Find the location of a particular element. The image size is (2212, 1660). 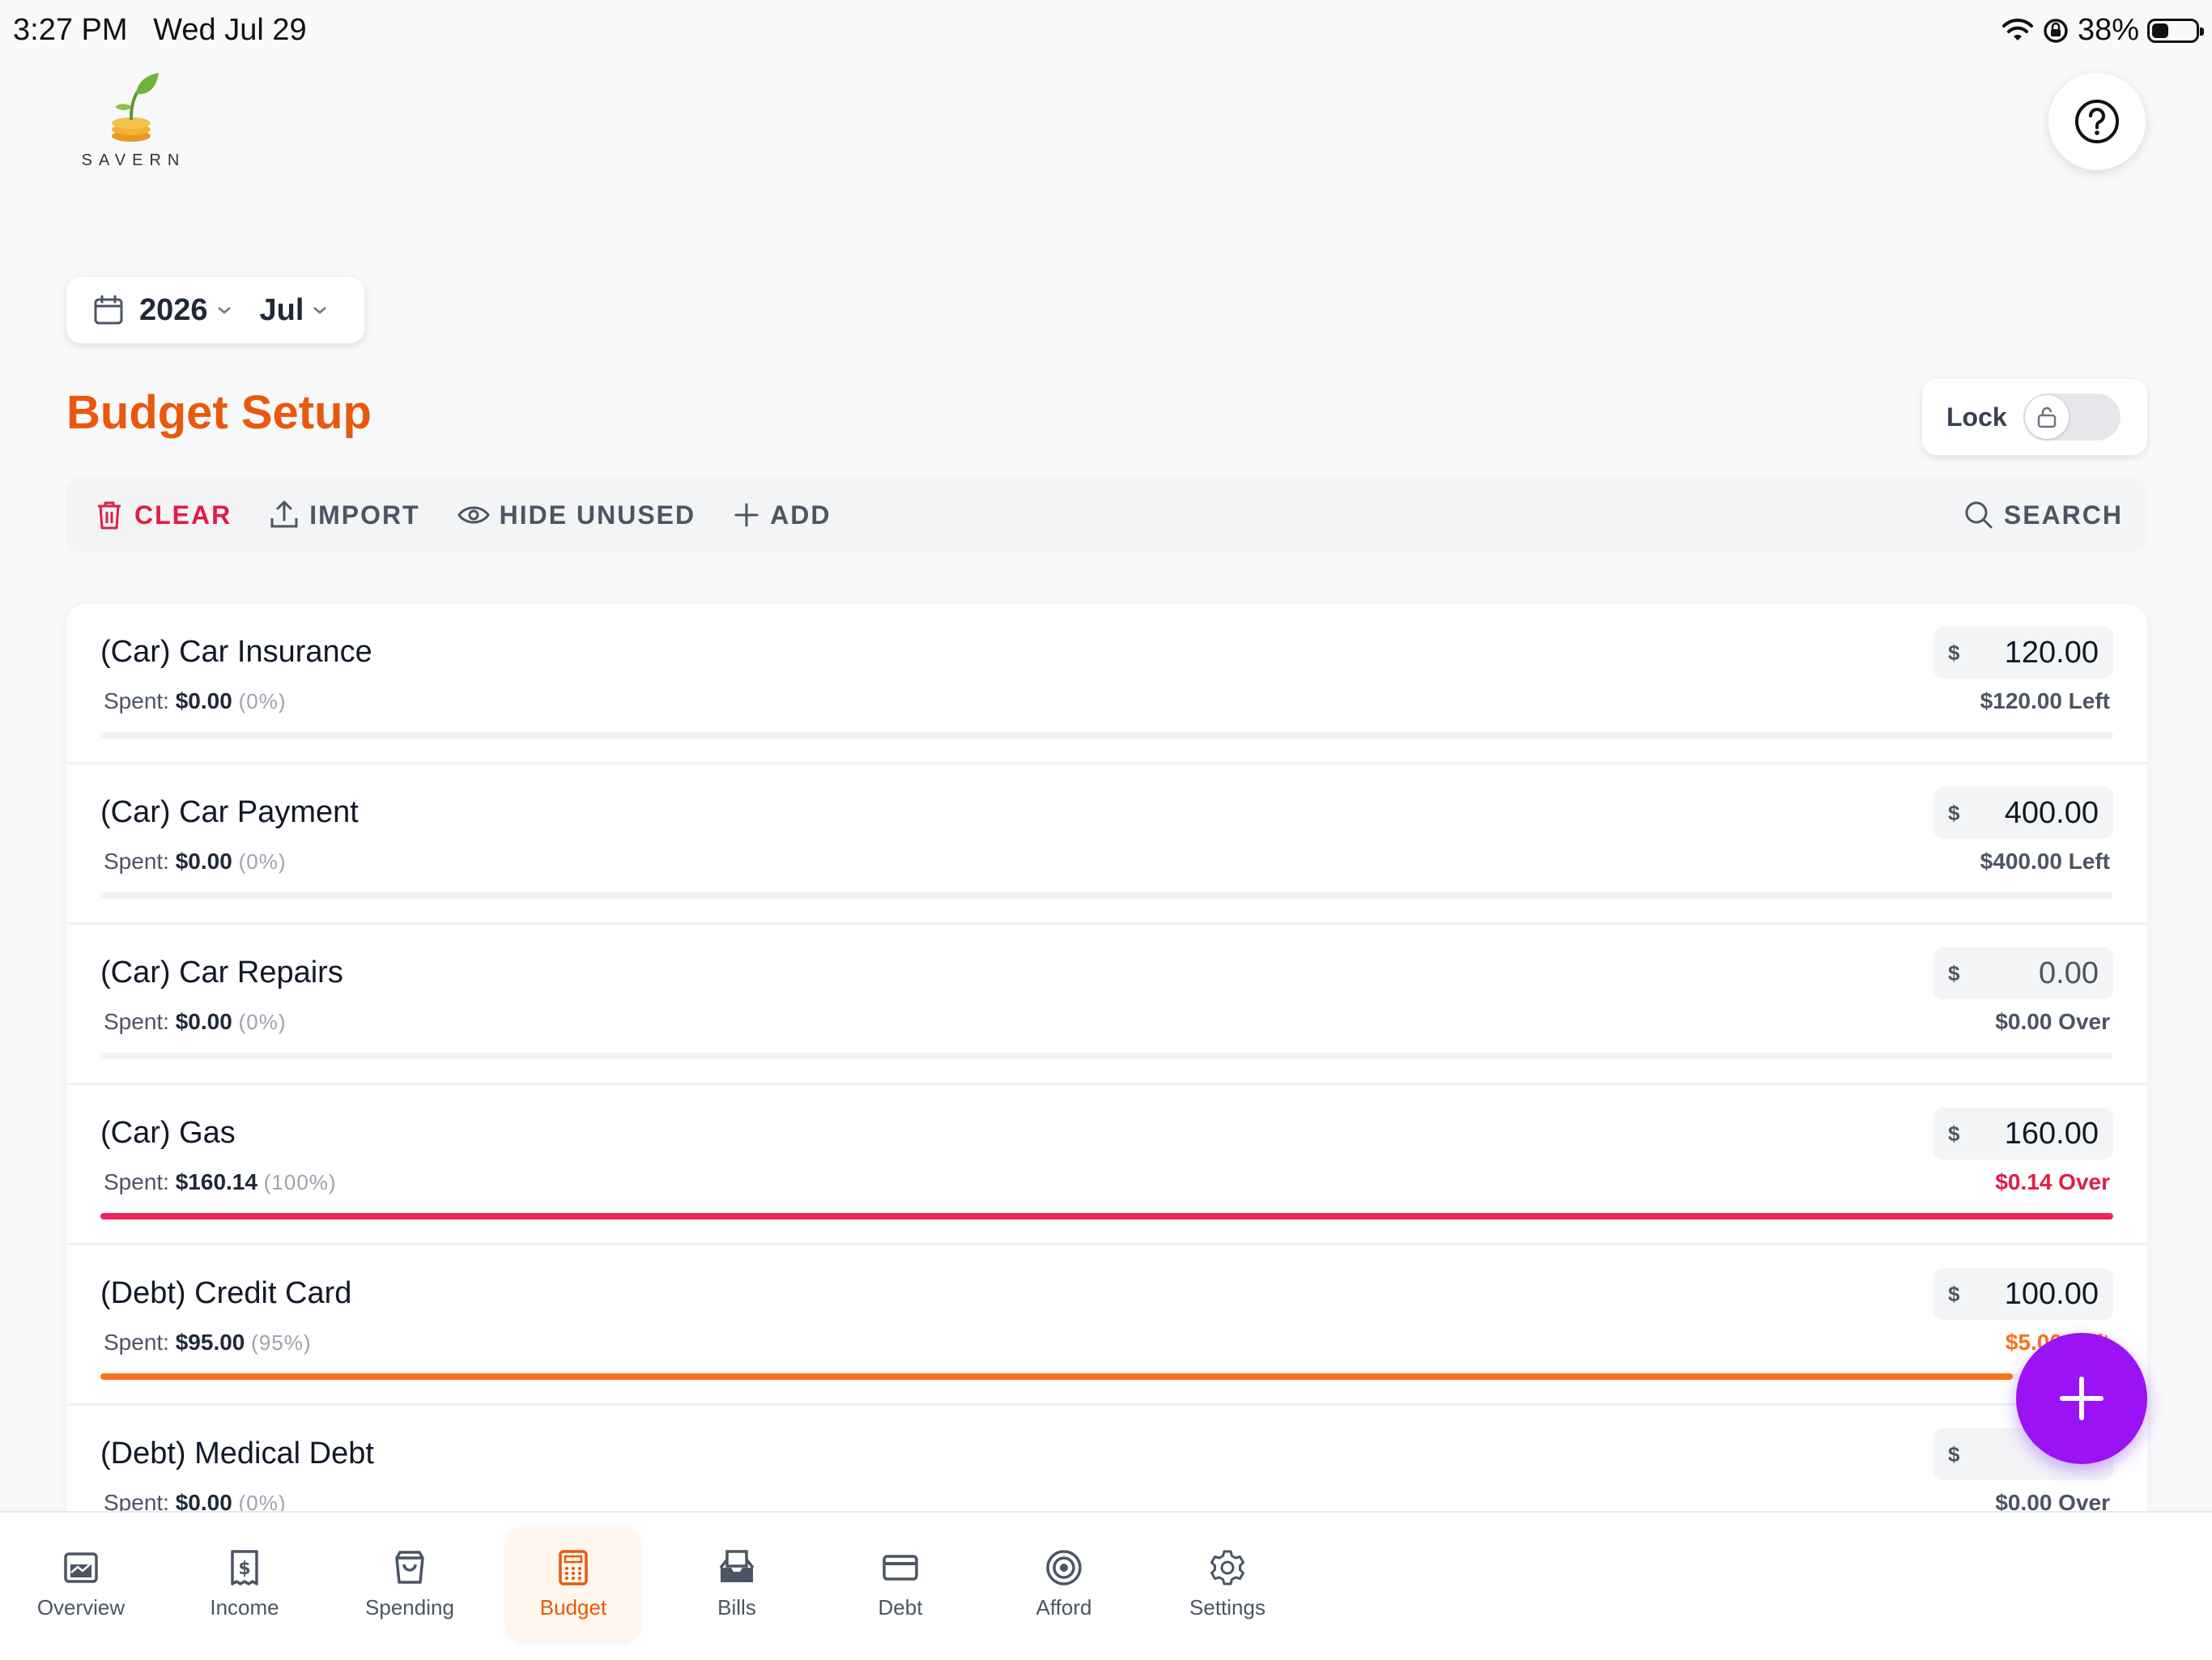

tab-label: Settings is located at coordinates (1228, 1607).